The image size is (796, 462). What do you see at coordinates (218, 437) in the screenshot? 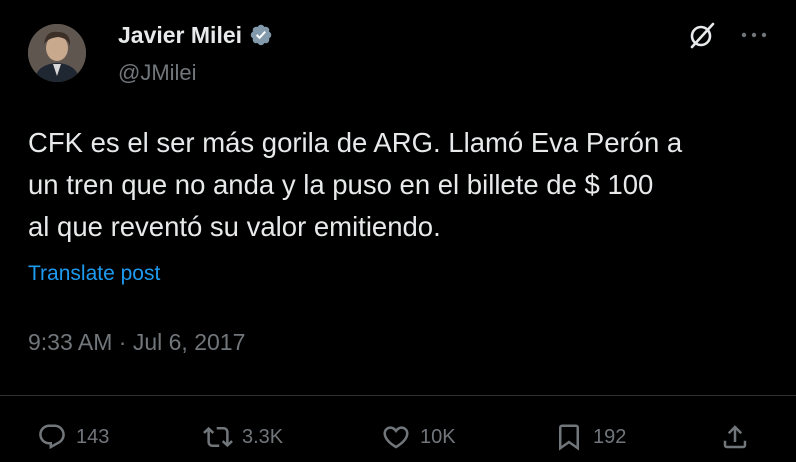
I see `repost-icon` at bounding box center [218, 437].